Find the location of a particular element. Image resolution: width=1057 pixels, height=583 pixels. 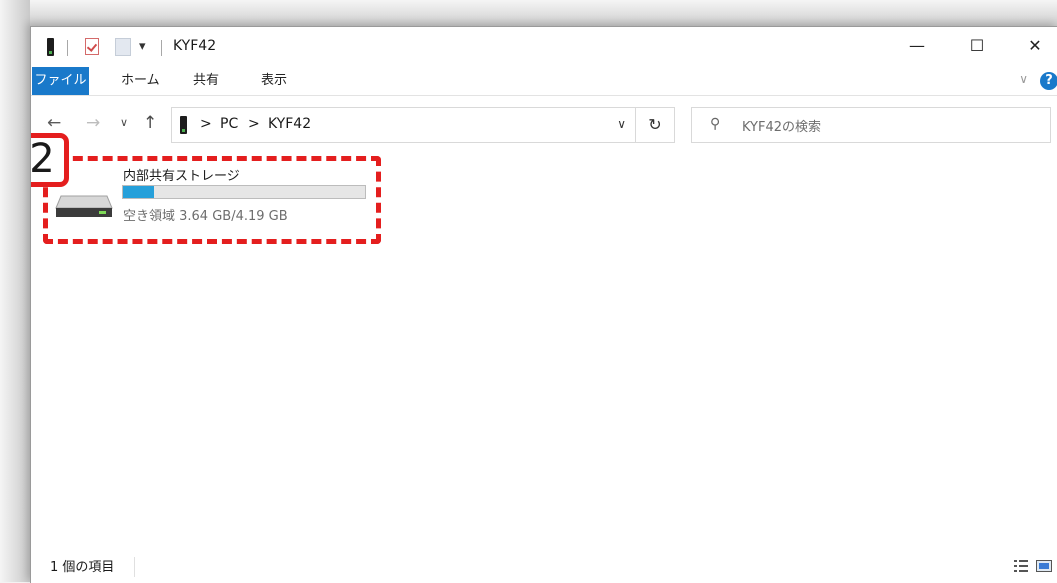

minimize-button: — is located at coordinates (917, 47).